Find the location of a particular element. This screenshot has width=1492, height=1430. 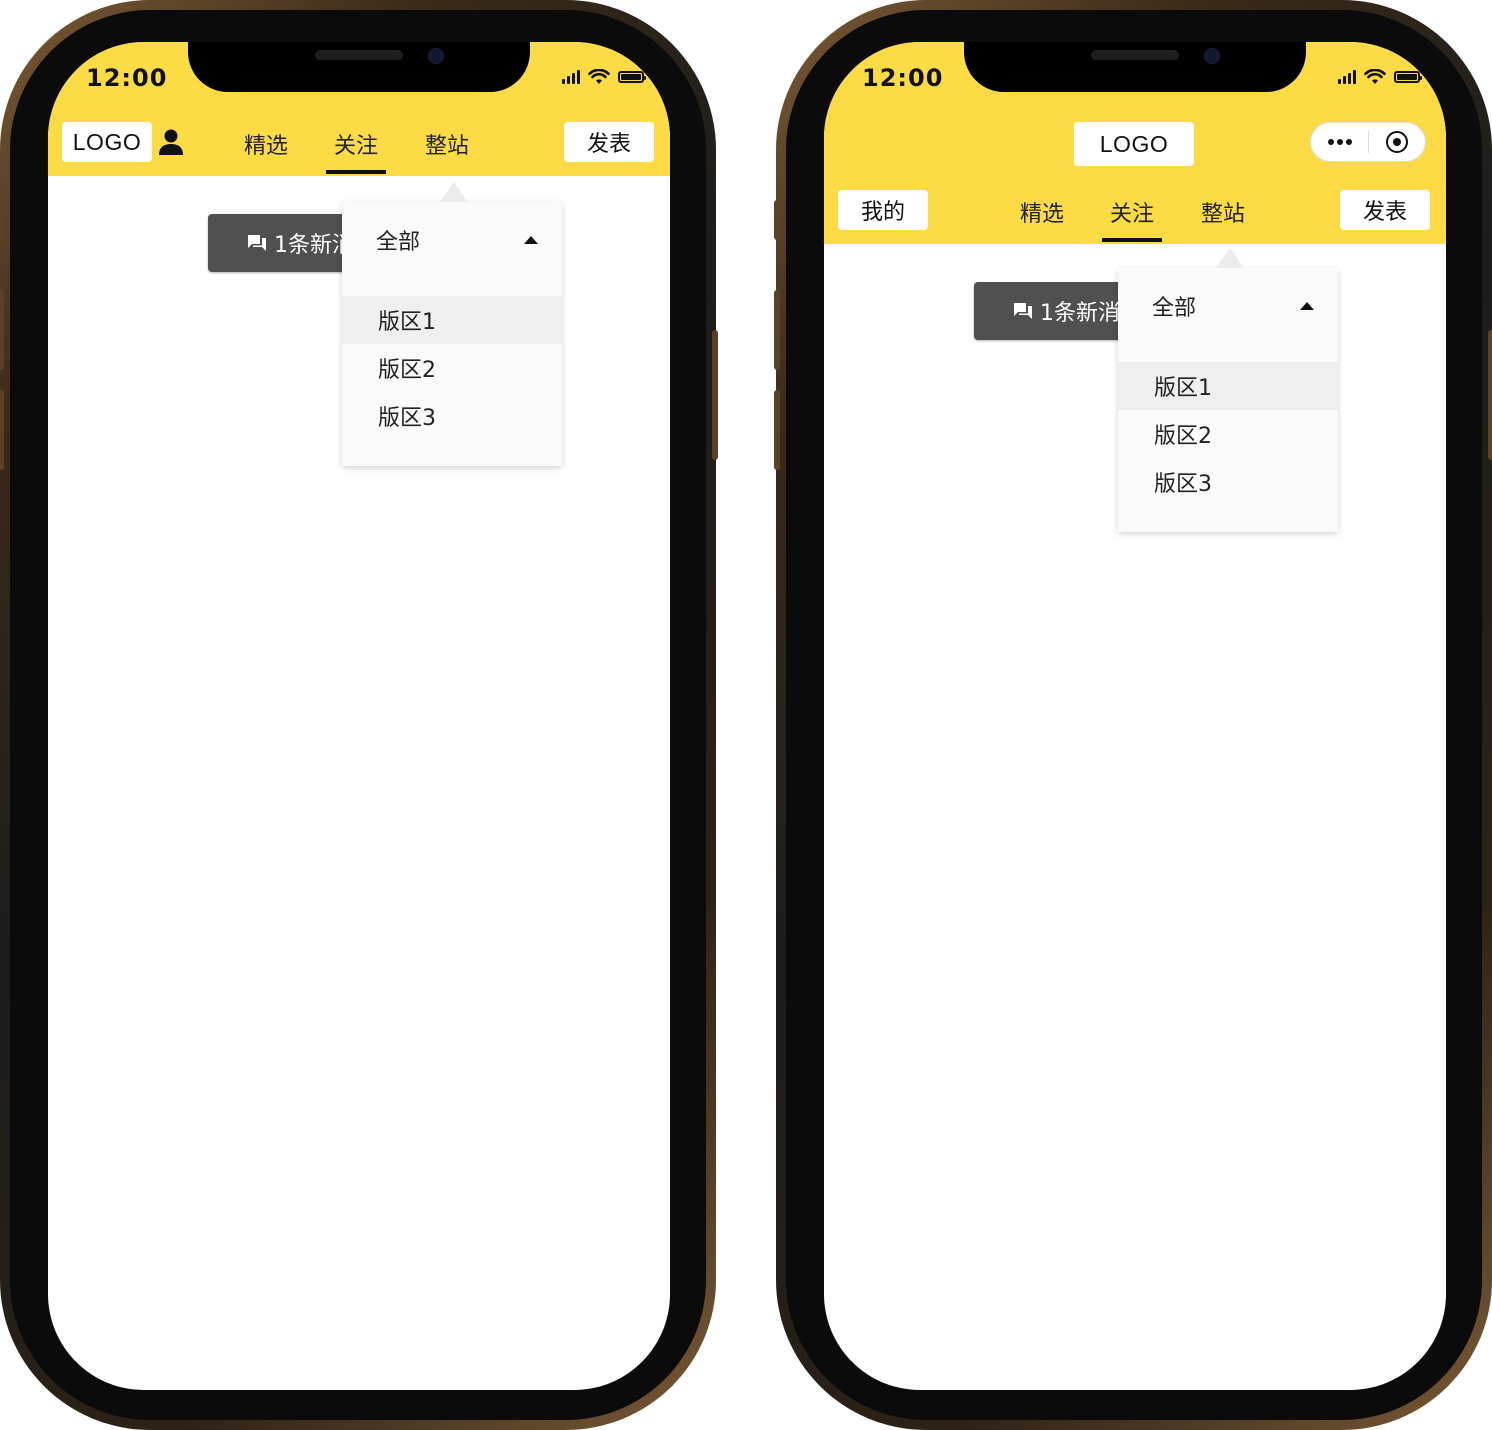

mine-button: 我的 is located at coordinates (883, 210).